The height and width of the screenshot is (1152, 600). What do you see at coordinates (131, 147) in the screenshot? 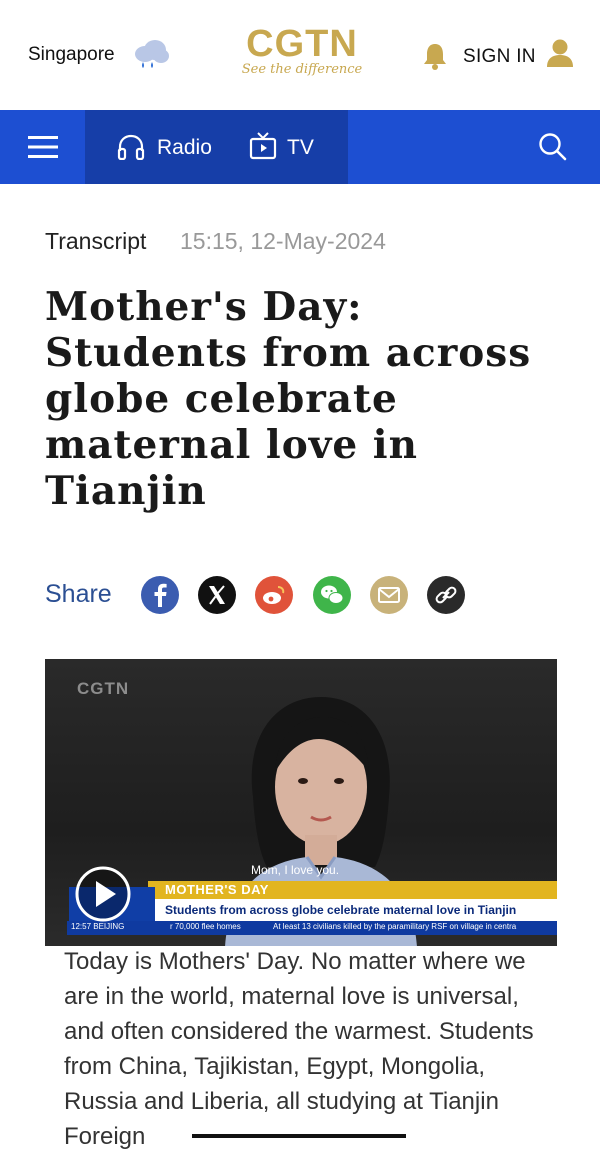
I see `headphones-icon` at bounding box center [131, 147].